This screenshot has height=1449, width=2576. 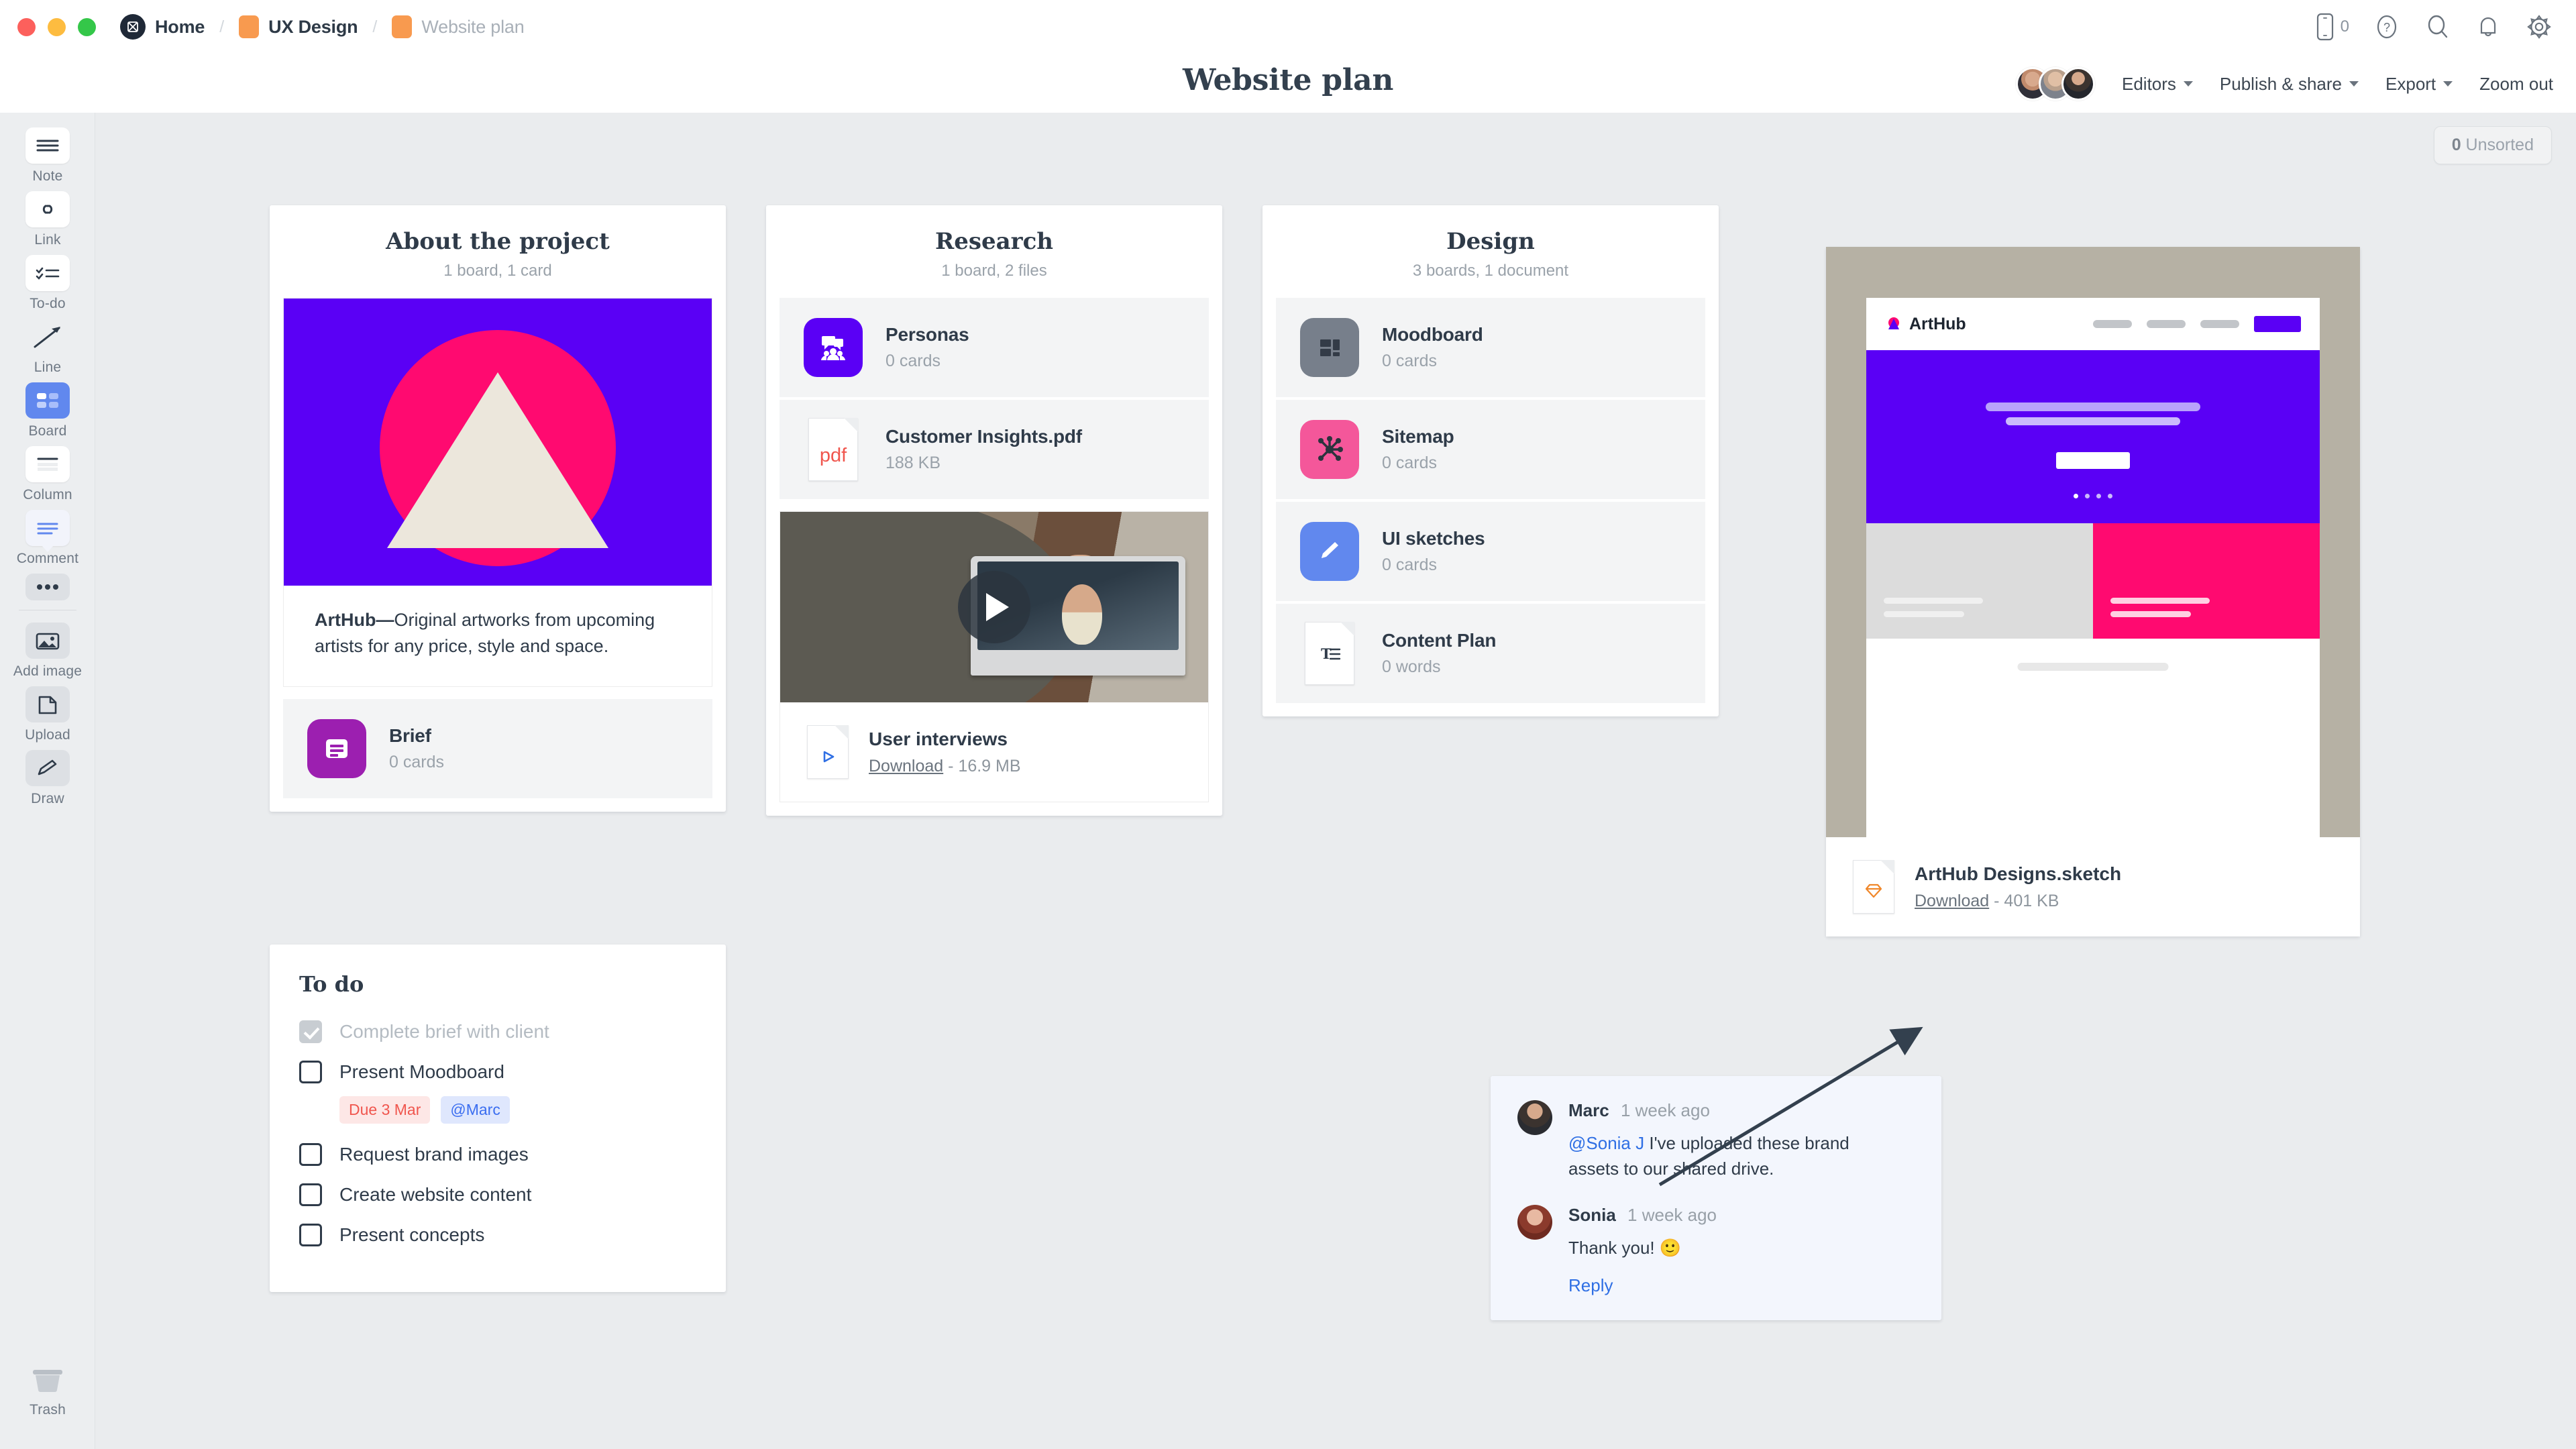 What do you see at coordinates (1625, 1247) in the screenshot?
I see `comment-text: Thank you! 🙂` at bounding box center [1625, 1247].